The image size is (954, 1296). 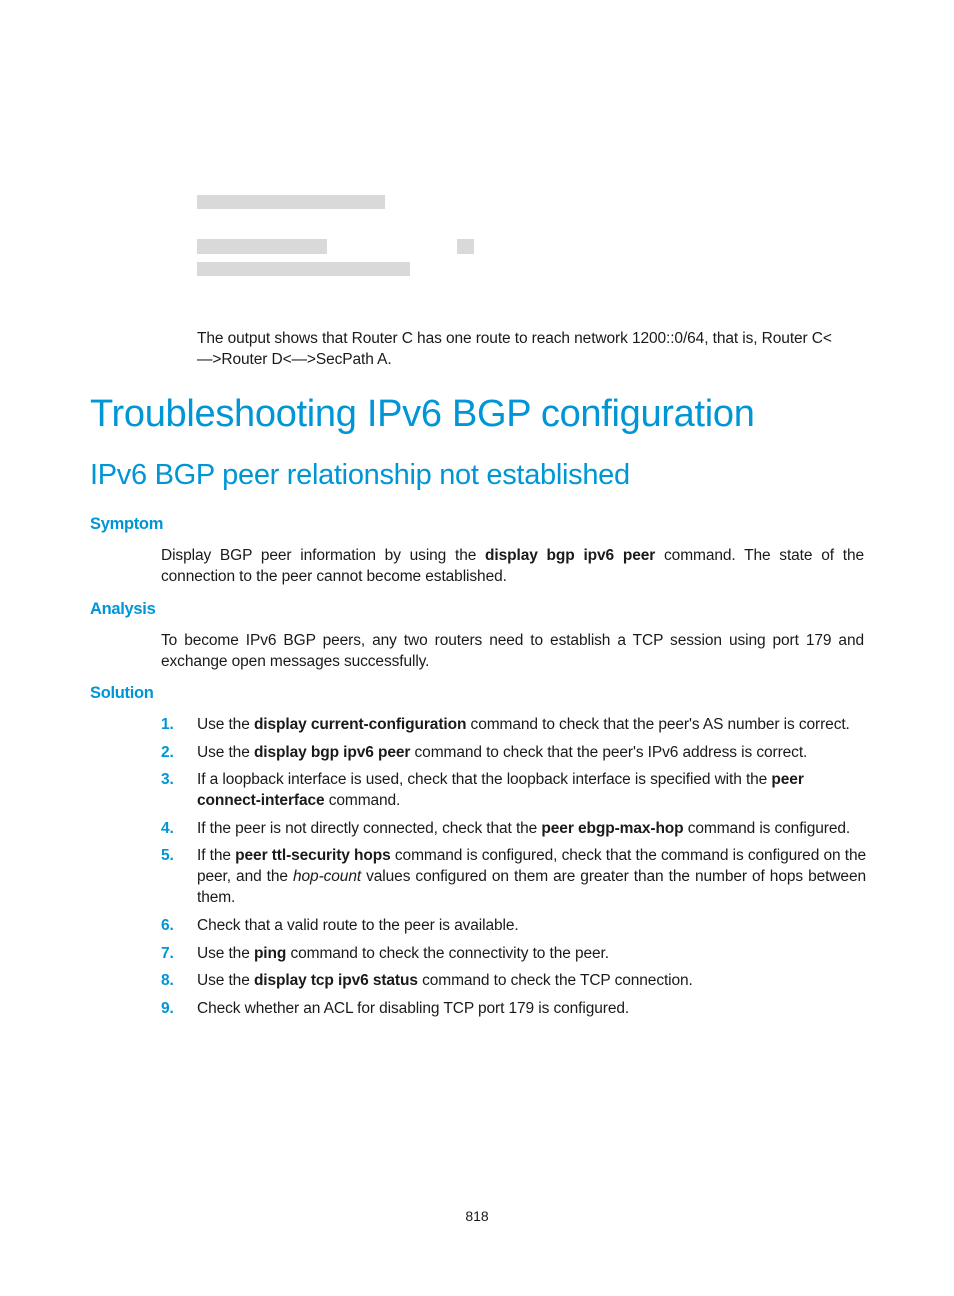 What do you see at coordinates (167, 980) in the screenshot?
I see `step-number: 8.` at bounding box center [167, 980].